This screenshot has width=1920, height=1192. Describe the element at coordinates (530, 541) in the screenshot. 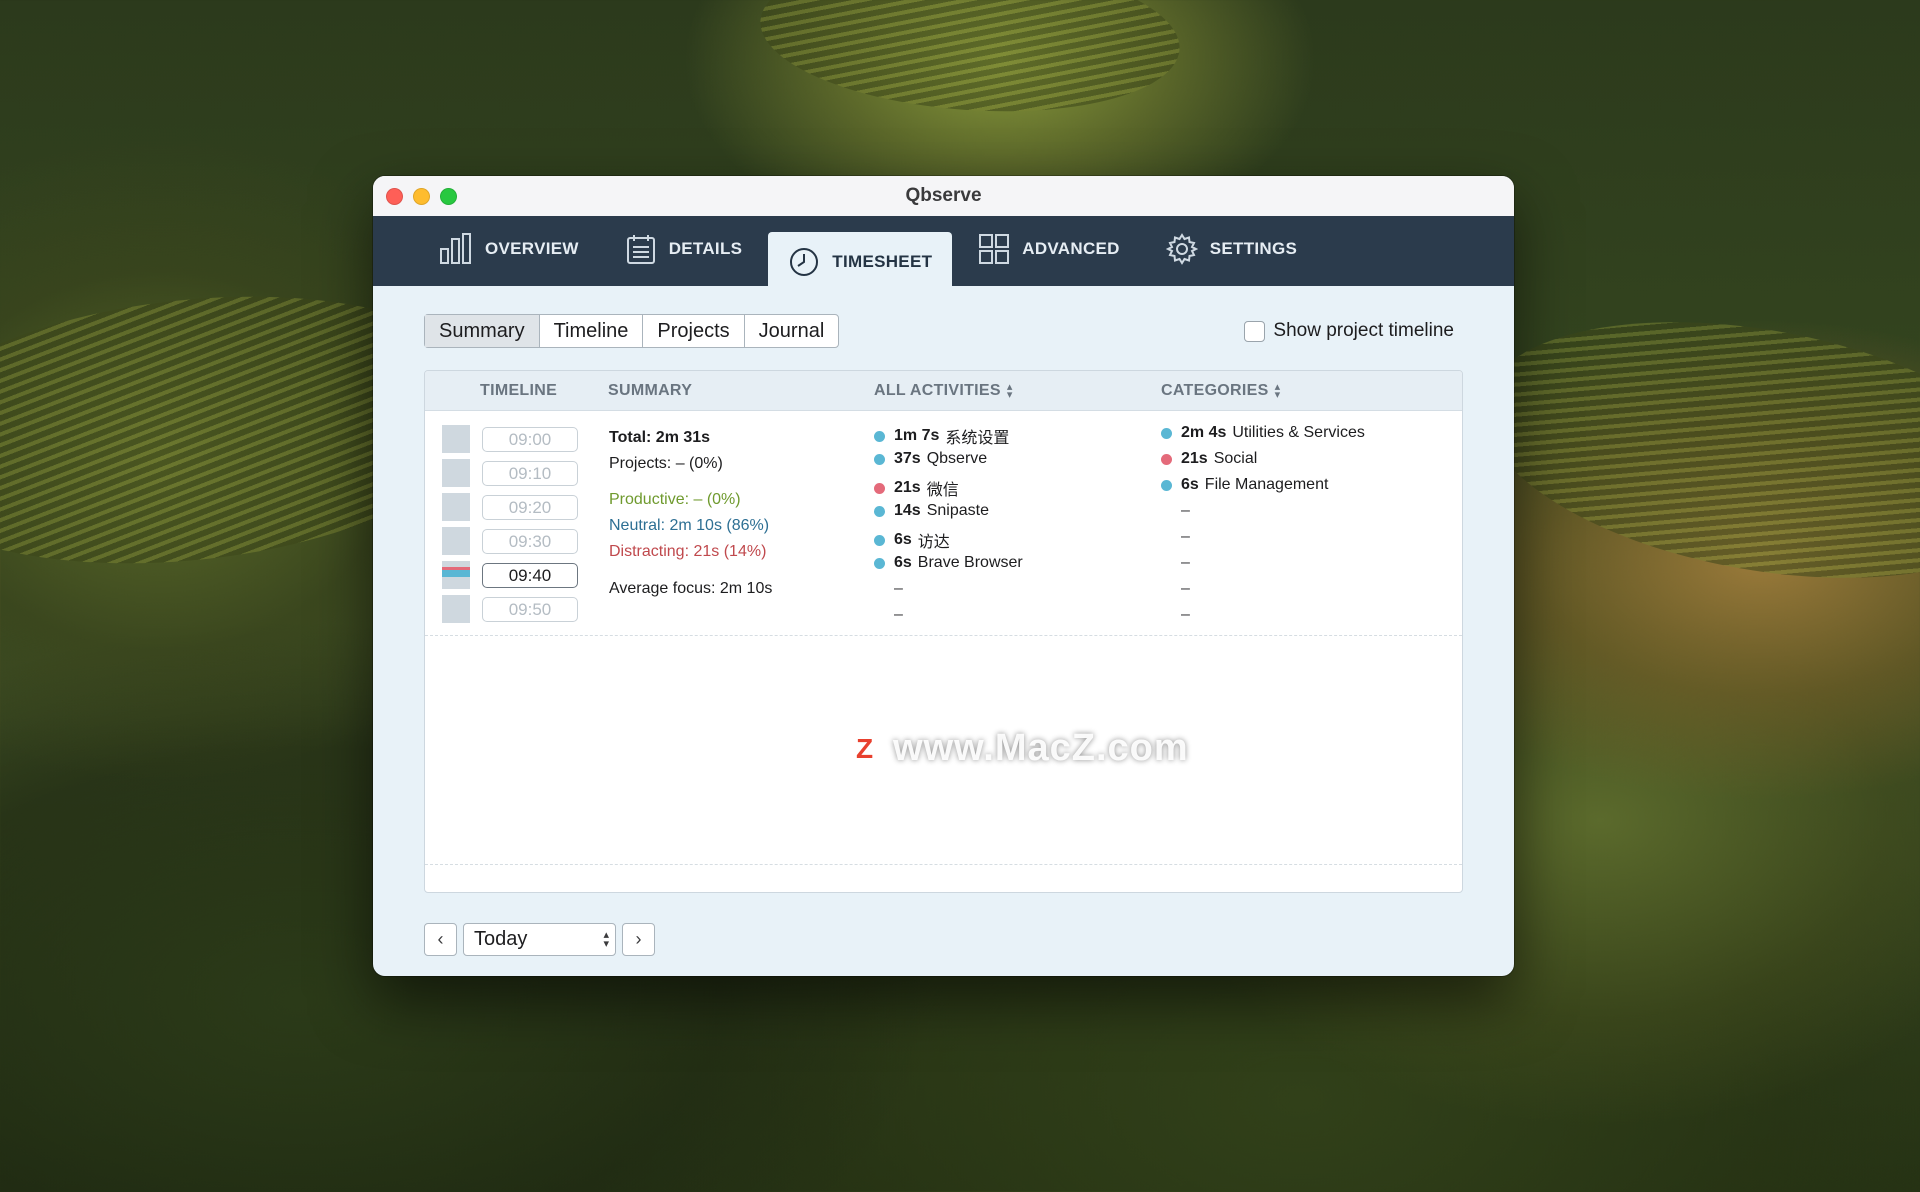

I see `time-slot: 09:30` at that location.